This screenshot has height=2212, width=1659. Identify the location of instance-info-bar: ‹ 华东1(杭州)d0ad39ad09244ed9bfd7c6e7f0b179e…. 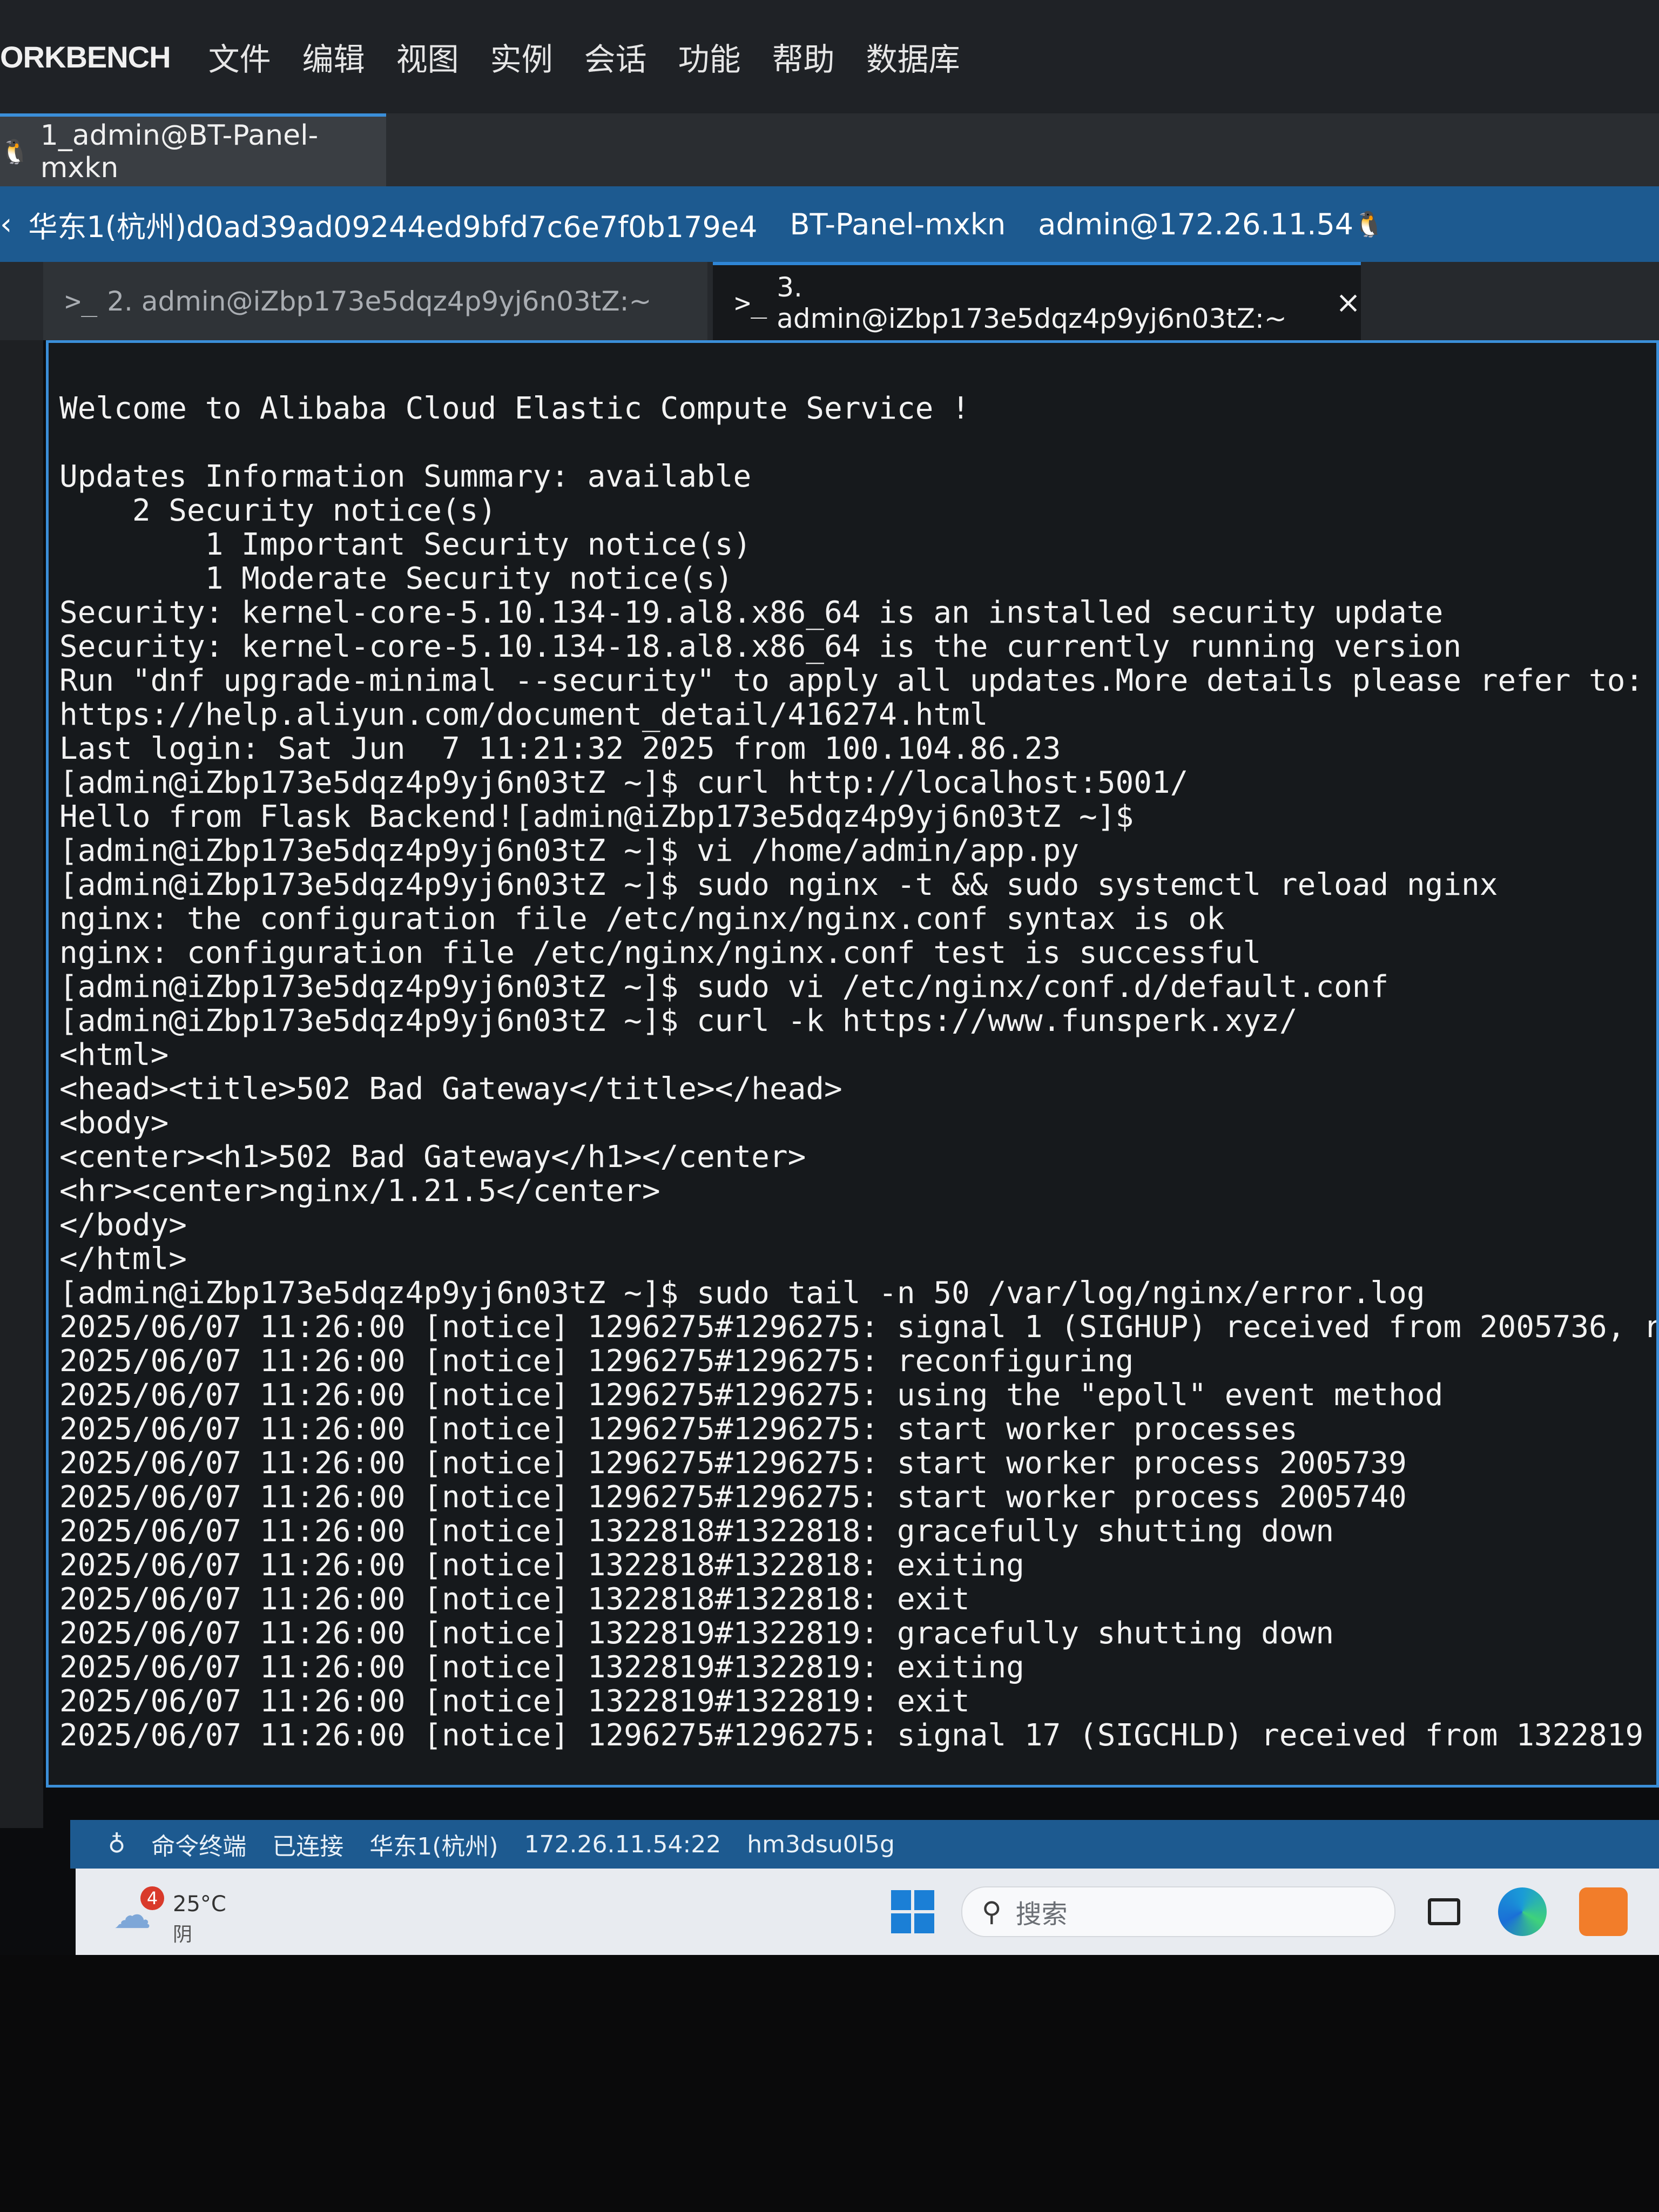
(829, 224).